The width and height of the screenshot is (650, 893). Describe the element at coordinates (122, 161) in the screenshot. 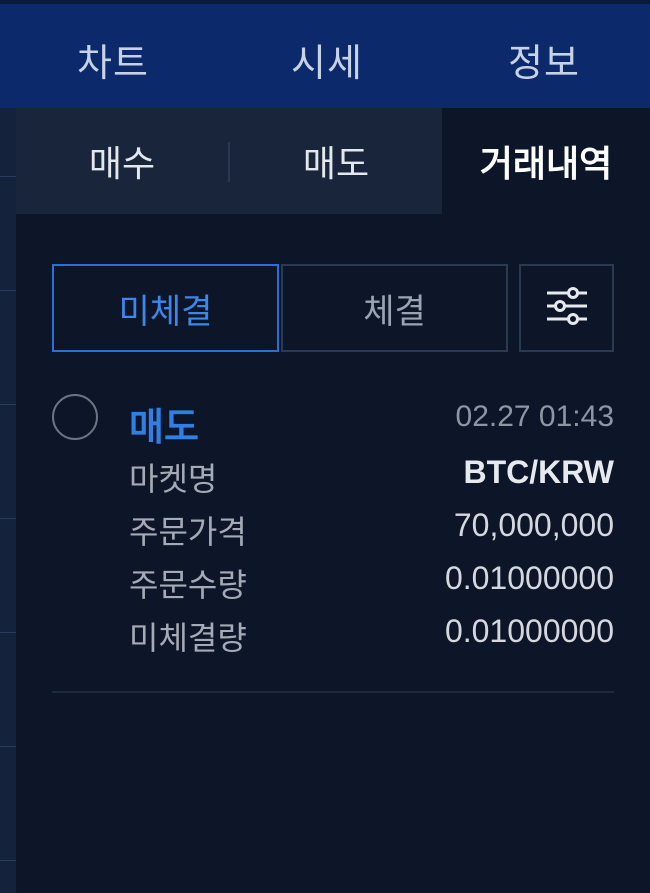

I see `subtab-buy: 매수` at that location.